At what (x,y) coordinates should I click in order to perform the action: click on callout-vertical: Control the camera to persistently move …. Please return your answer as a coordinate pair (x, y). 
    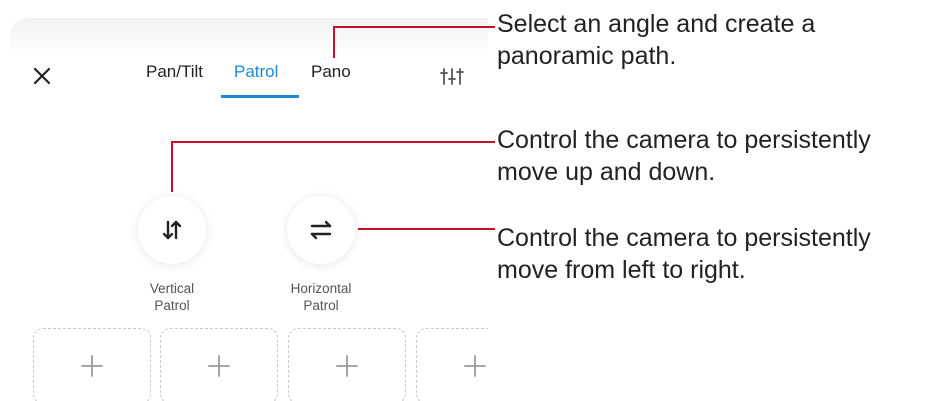
    Looking at the image, I should click on (684, 156).